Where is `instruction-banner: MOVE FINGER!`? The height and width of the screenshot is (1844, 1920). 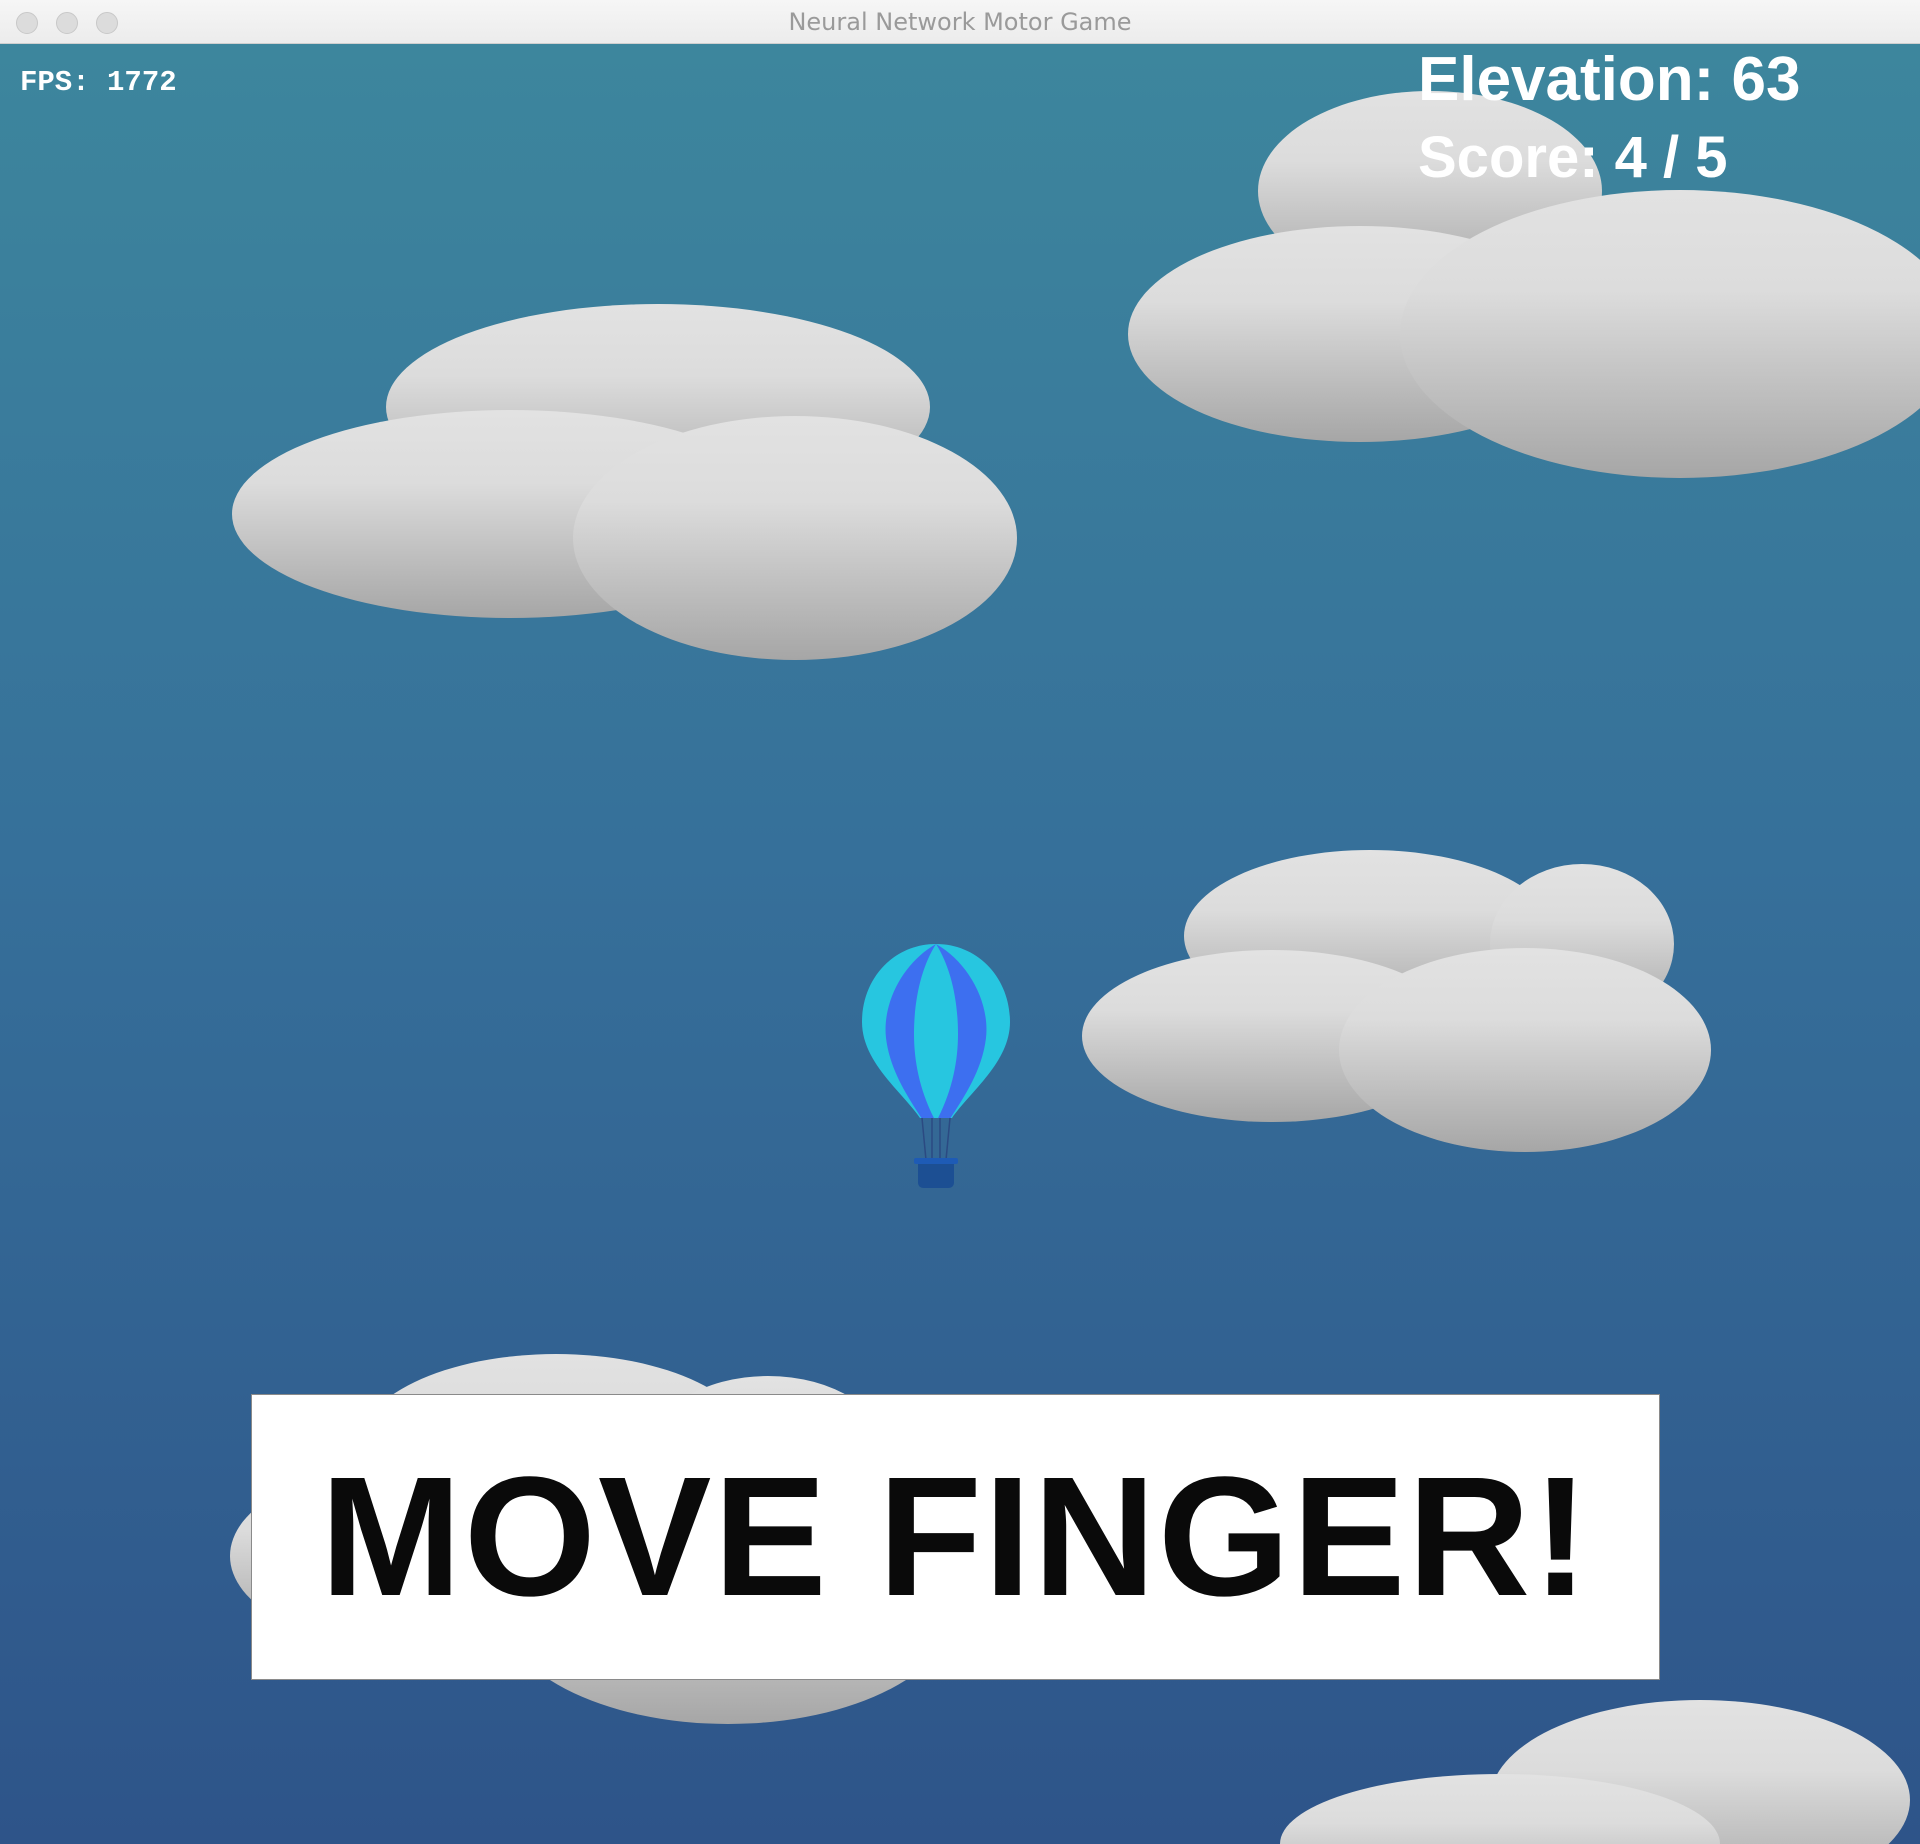 instruction-banner: MOVE FINGER! is located at coordinates (955, 1537).